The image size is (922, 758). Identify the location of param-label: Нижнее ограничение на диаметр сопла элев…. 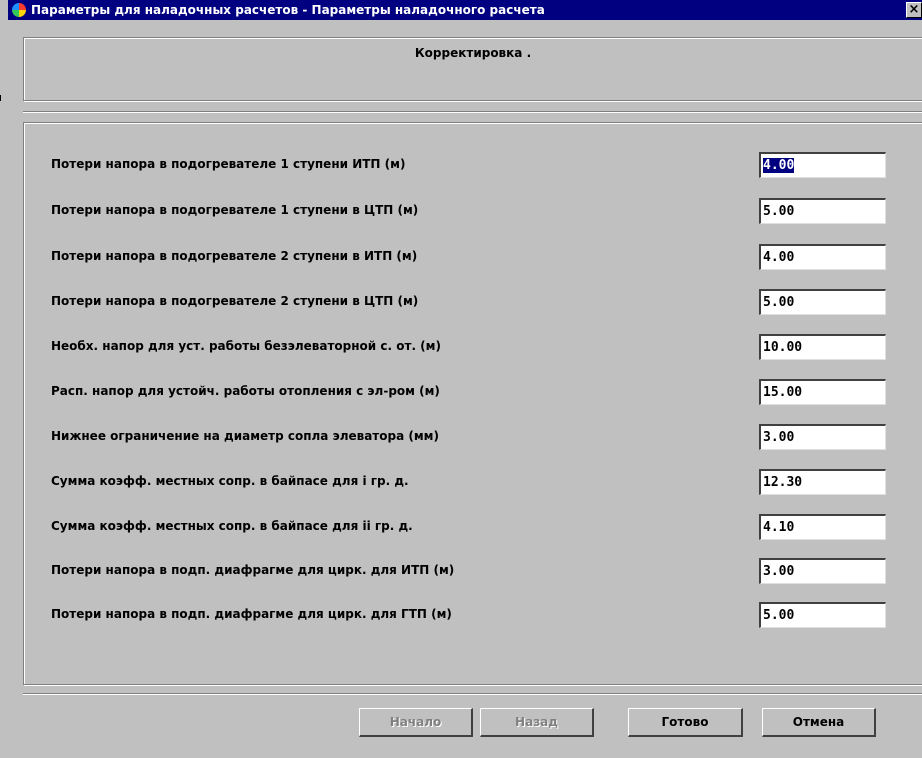
(245, 436).